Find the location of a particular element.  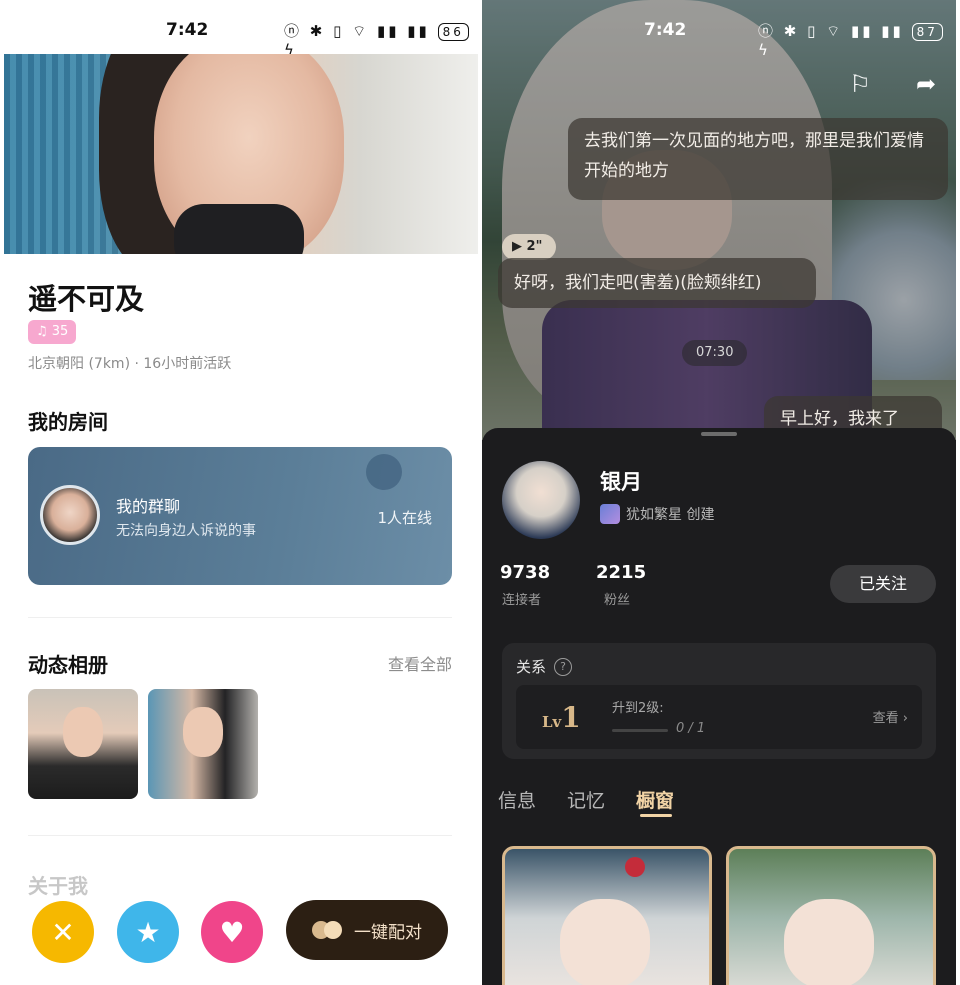

level-badge: Lv1 is located at coordinates (561, 717).